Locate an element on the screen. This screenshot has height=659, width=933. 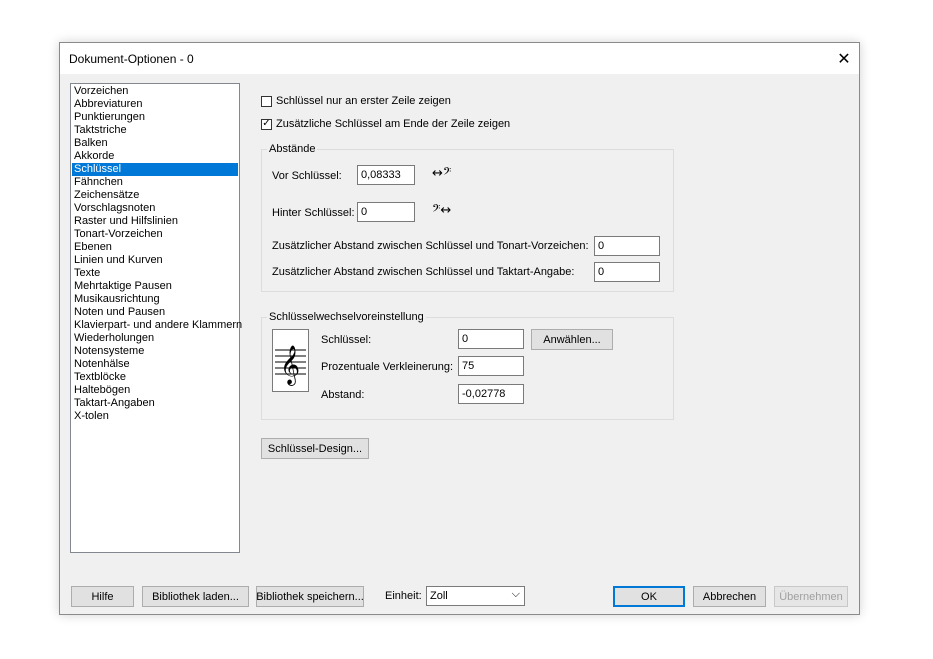
apply-button: Übernehmen is located at coordinates (811, 596).